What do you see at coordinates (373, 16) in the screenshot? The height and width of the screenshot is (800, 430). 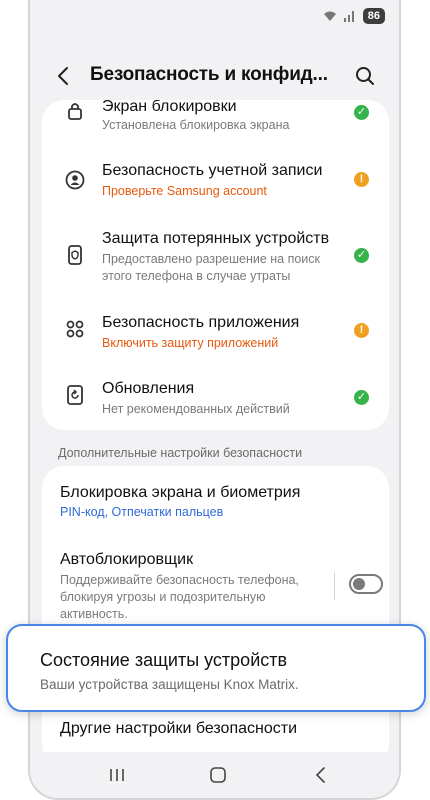 I see `battery-level: 86` at bounding box center [373, 16].